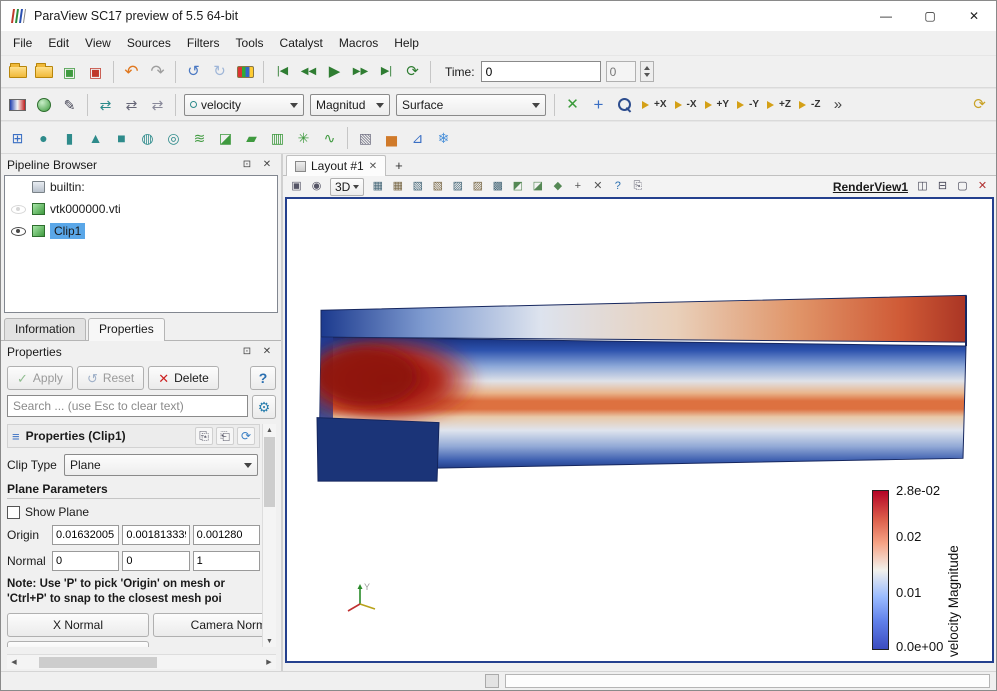 This screenshot has width=997, height=691. Describe the element at coordinates (686, 105) in the screenshot. I see `set-view-minus-x-button: -X` at that location.